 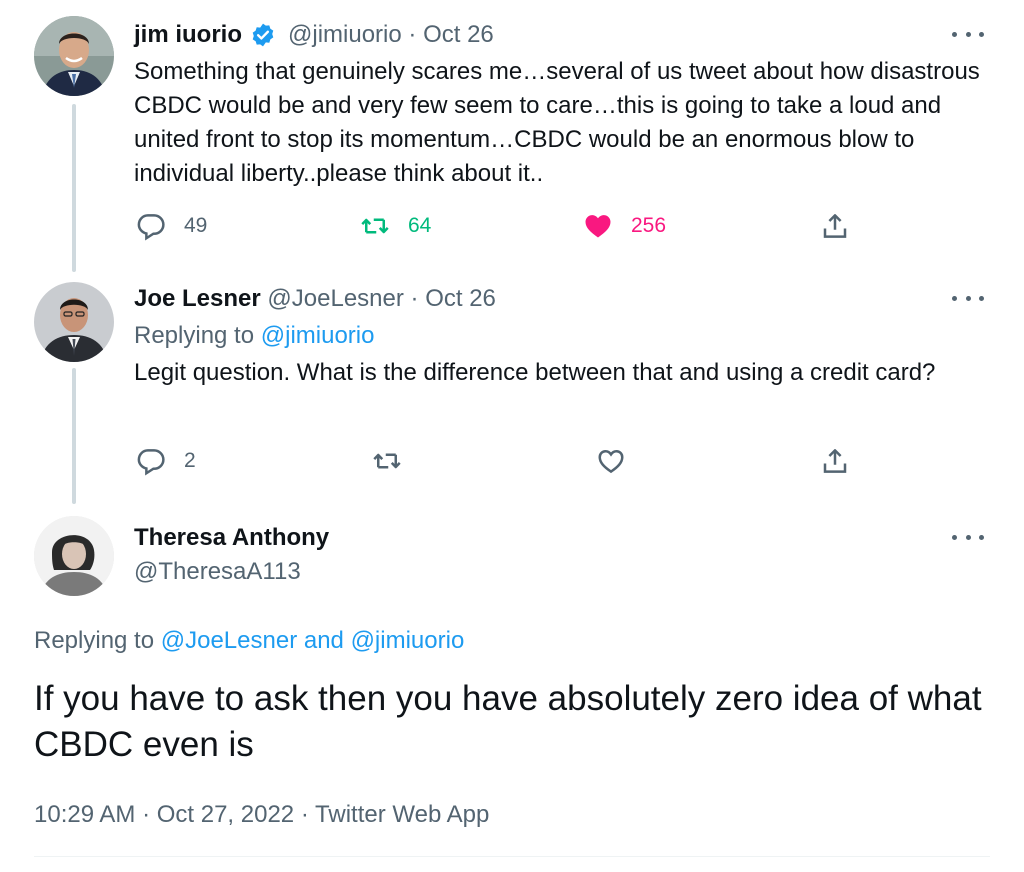 What do you see at coordinates (345, 34) in the screenshot?
I see `author-handle: @jimiuorio` at bounding box center [345, 34].